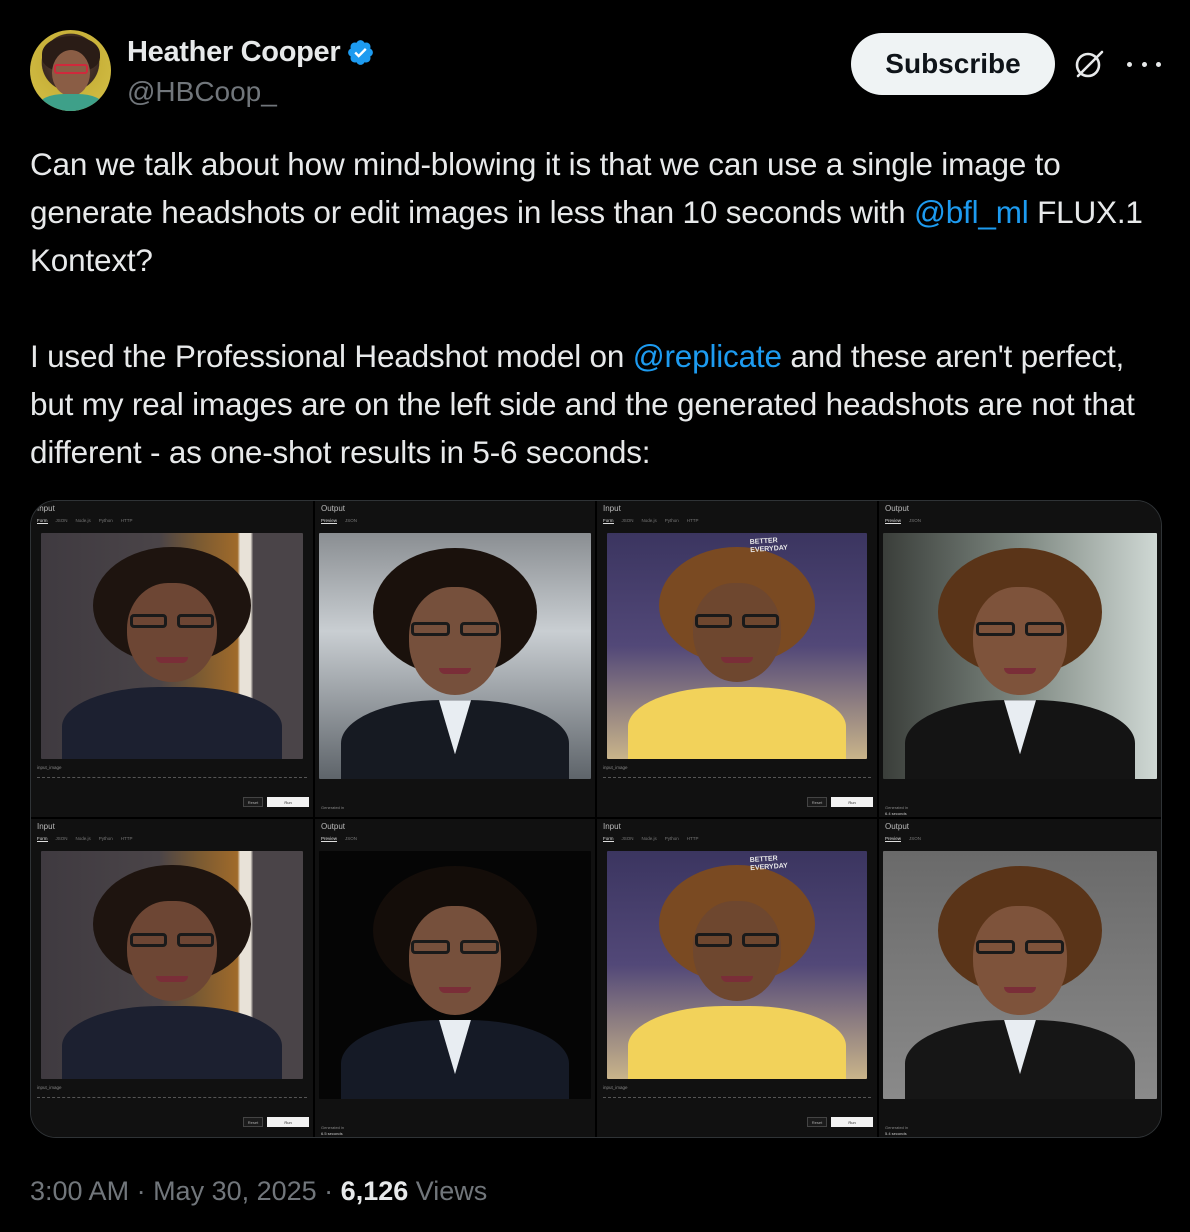  What do you see at coordinates (79, 1191) in the screenshot?
I see `post-time: 3:00 AM` at bounding box center [79, 1191].